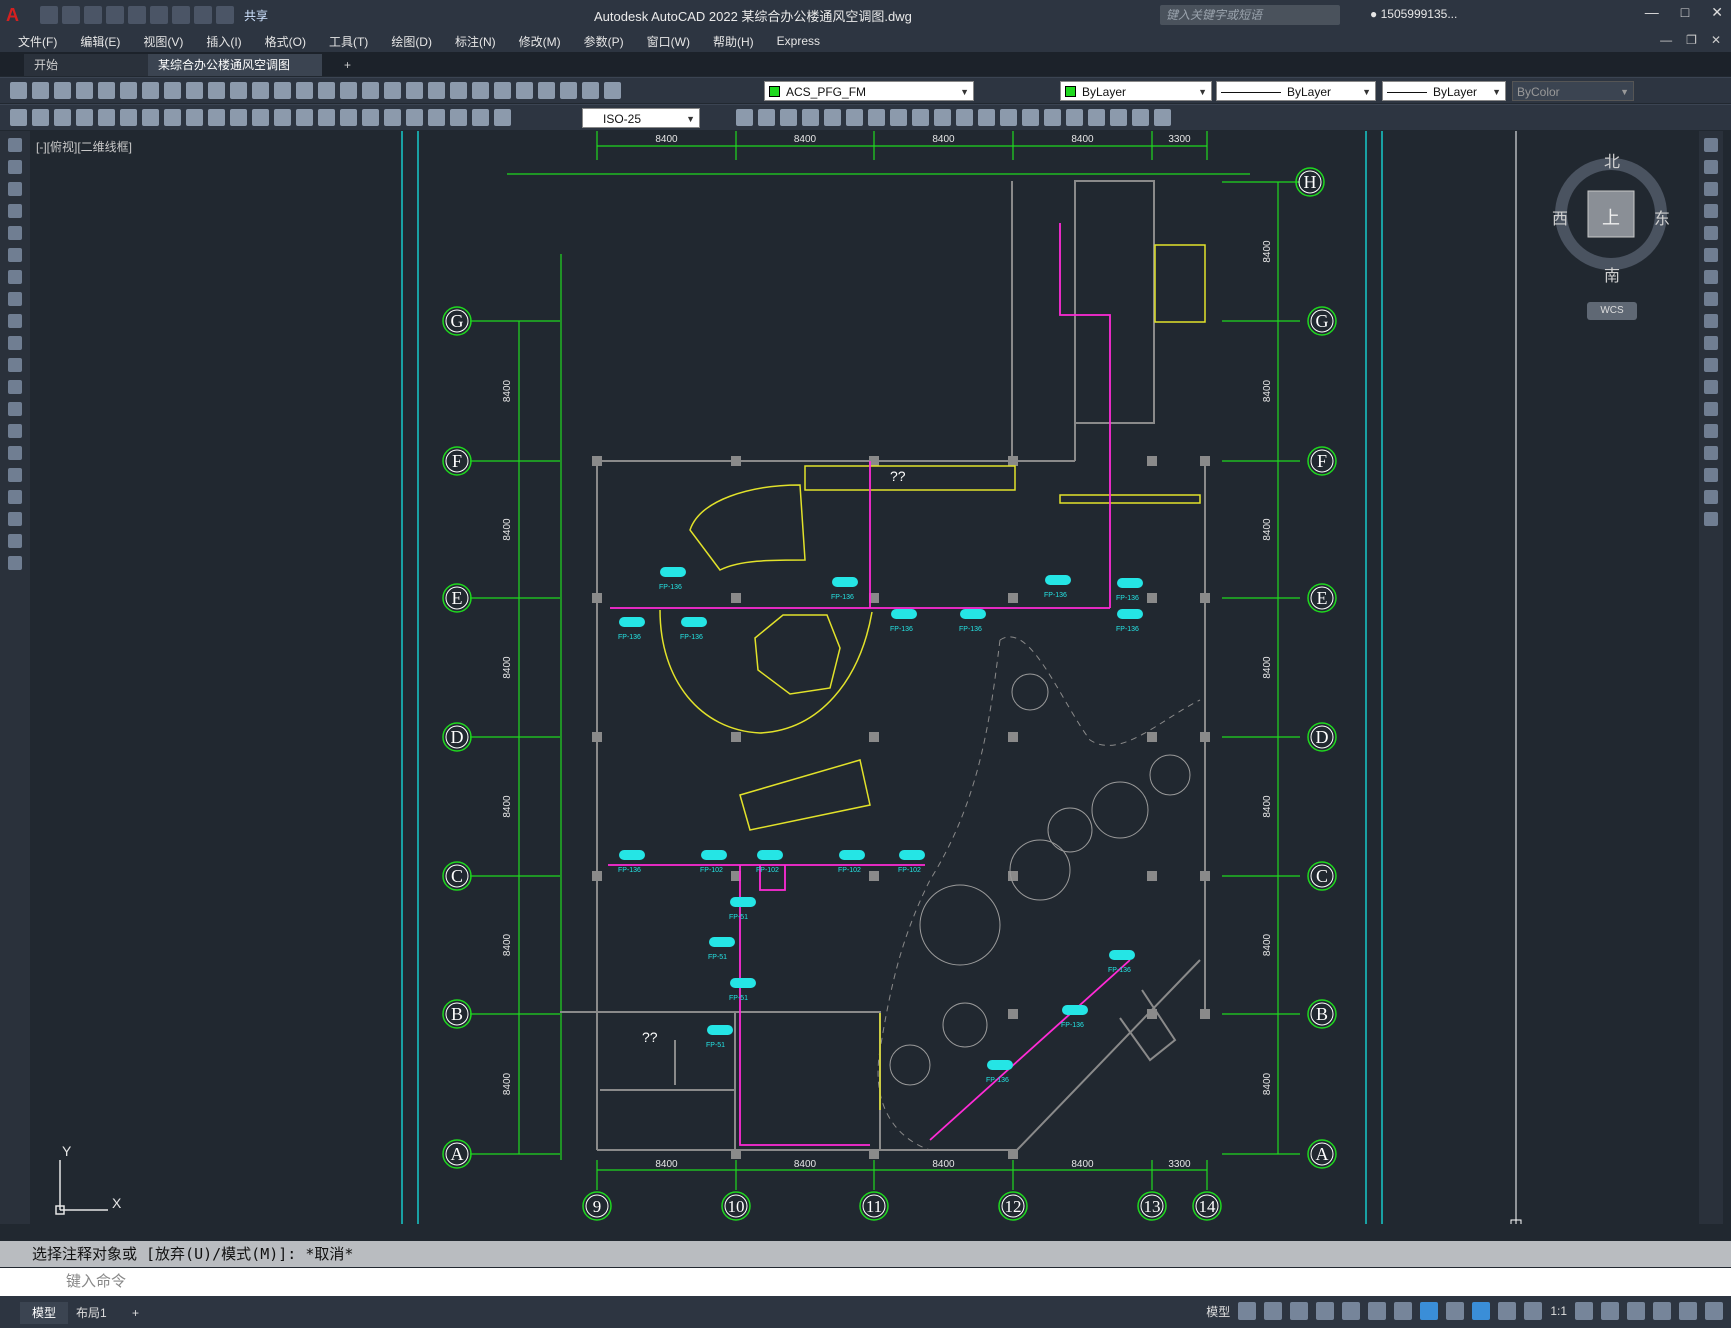 Image resolution: width=1731 pixels, height=1328 pixels. Describe the element at coordinates (668, 41) in the screenshot. I see `menu-window: 窗口(W)` at that location.